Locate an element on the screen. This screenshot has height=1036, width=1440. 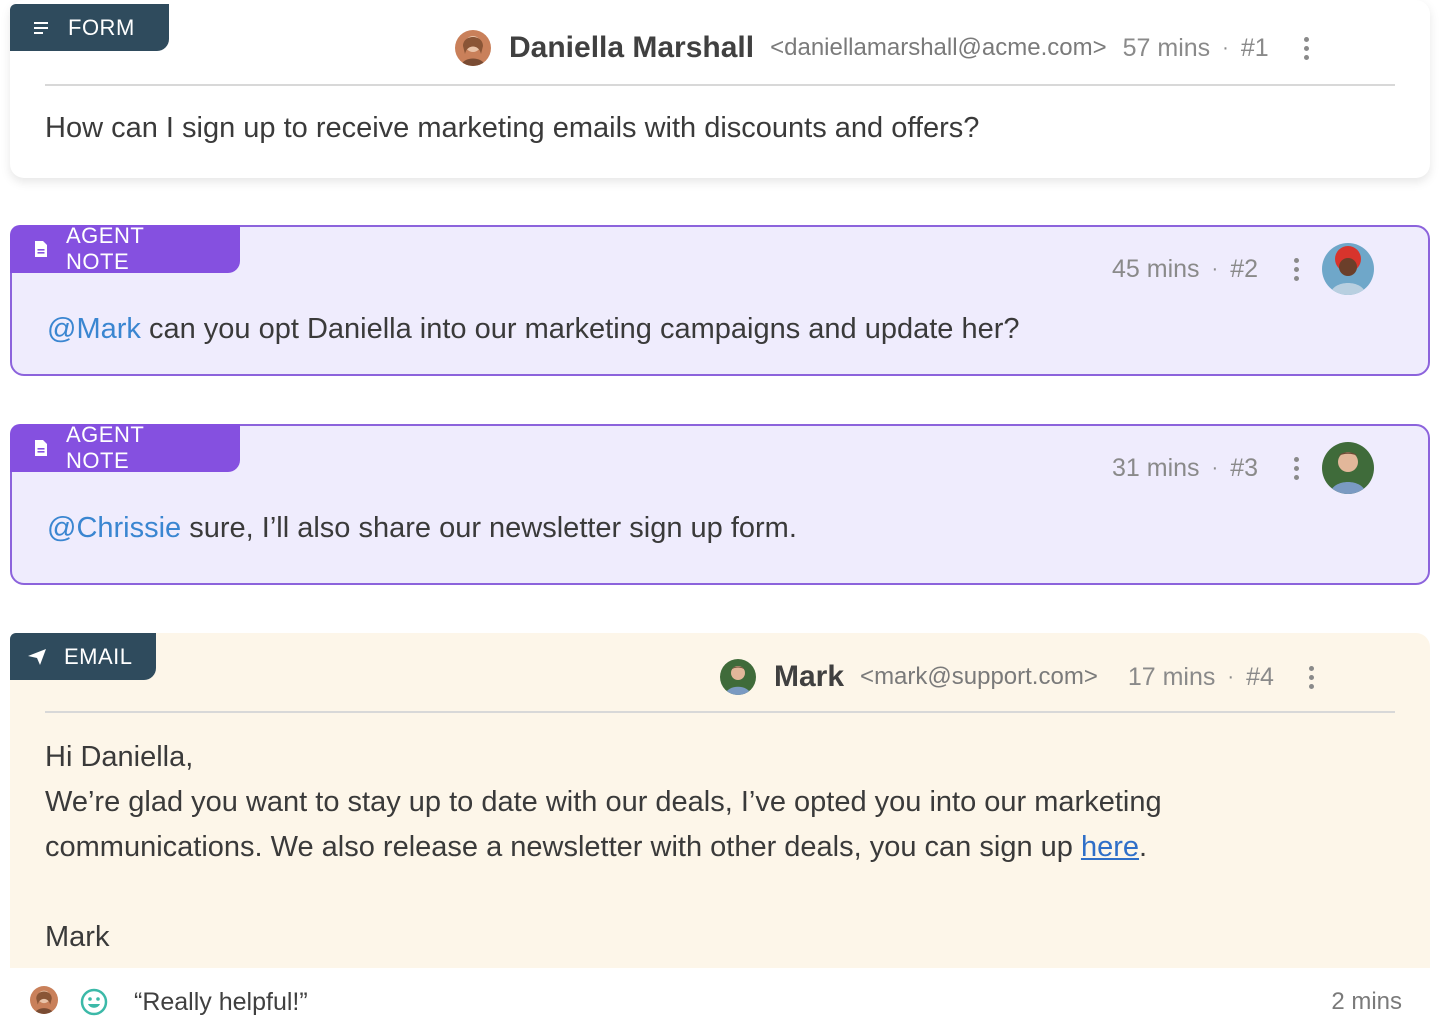
message-time: 31 mins is located at coordinates (1156, 467).